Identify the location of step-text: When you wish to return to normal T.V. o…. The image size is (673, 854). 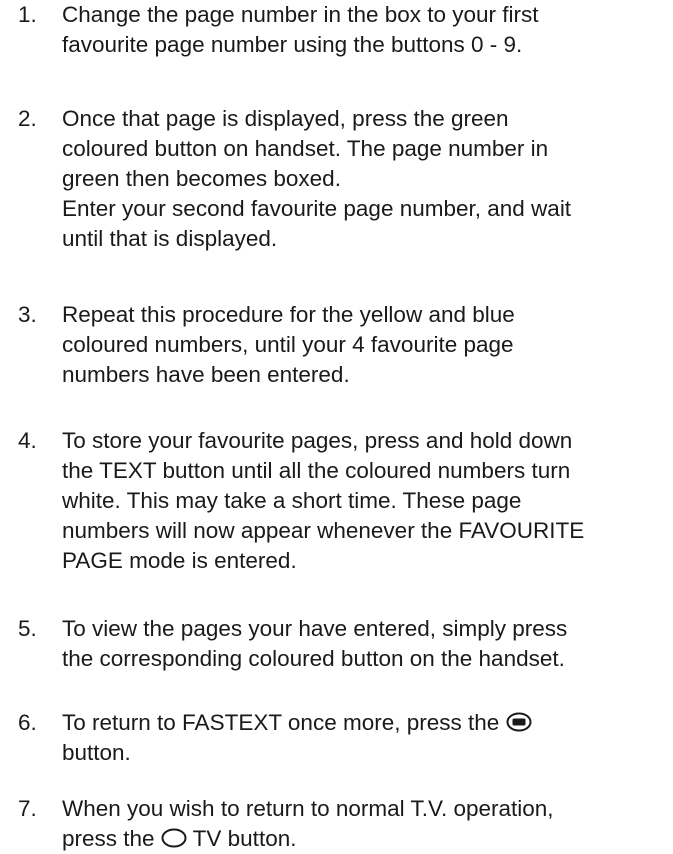
(364, 824).